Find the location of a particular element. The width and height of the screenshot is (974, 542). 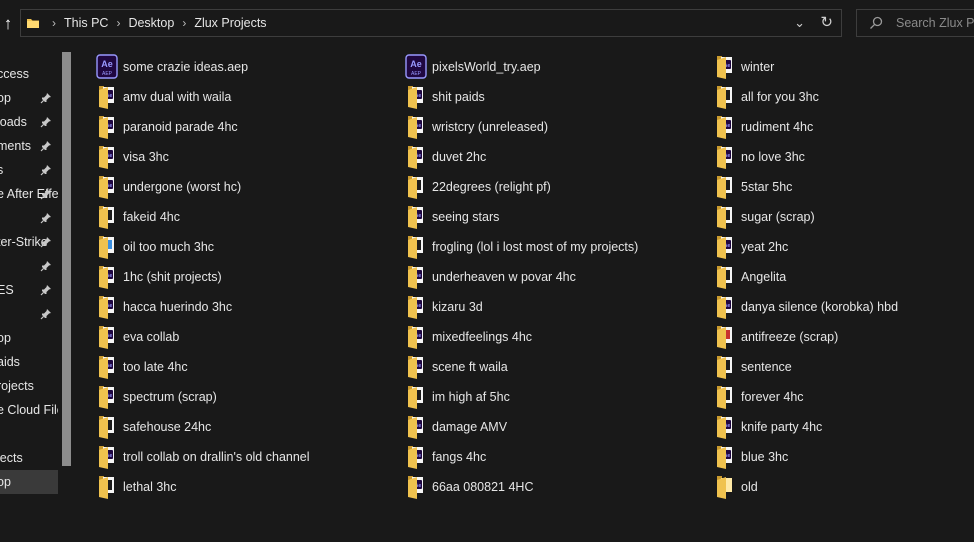

nav-scrollbar is located at coordinates (66, 294).